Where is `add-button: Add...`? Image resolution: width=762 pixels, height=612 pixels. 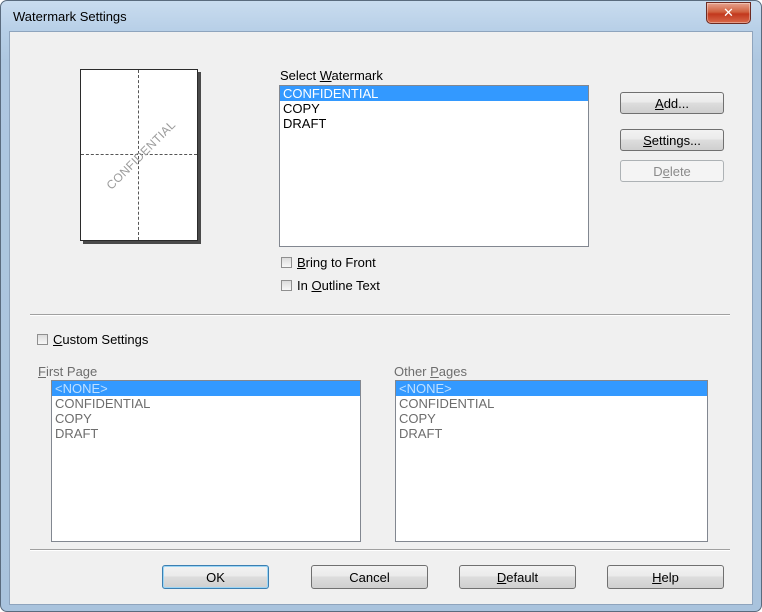 add-button: Add... is located at coordinates (672, 103).